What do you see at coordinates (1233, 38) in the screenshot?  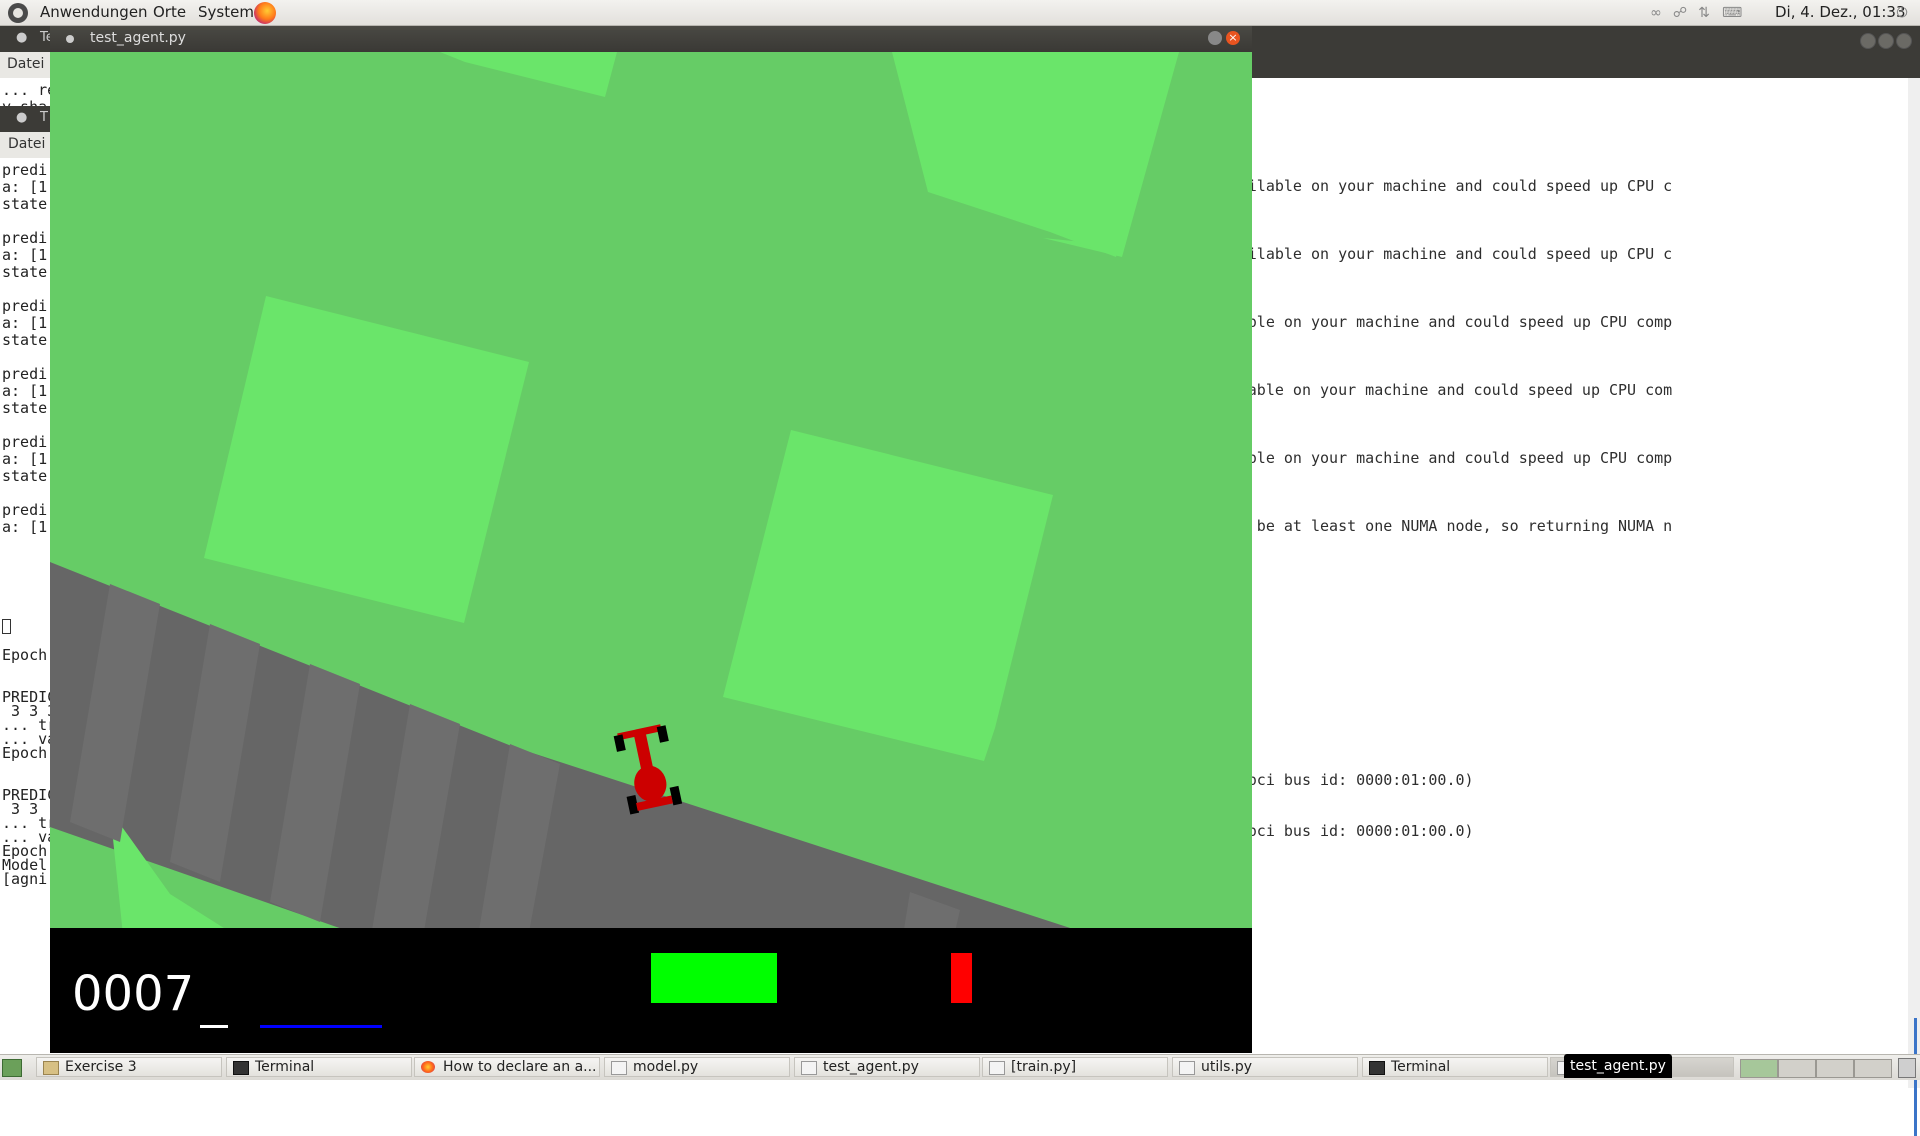 I see `close-button: ×` at bounding box center [1233, 38].